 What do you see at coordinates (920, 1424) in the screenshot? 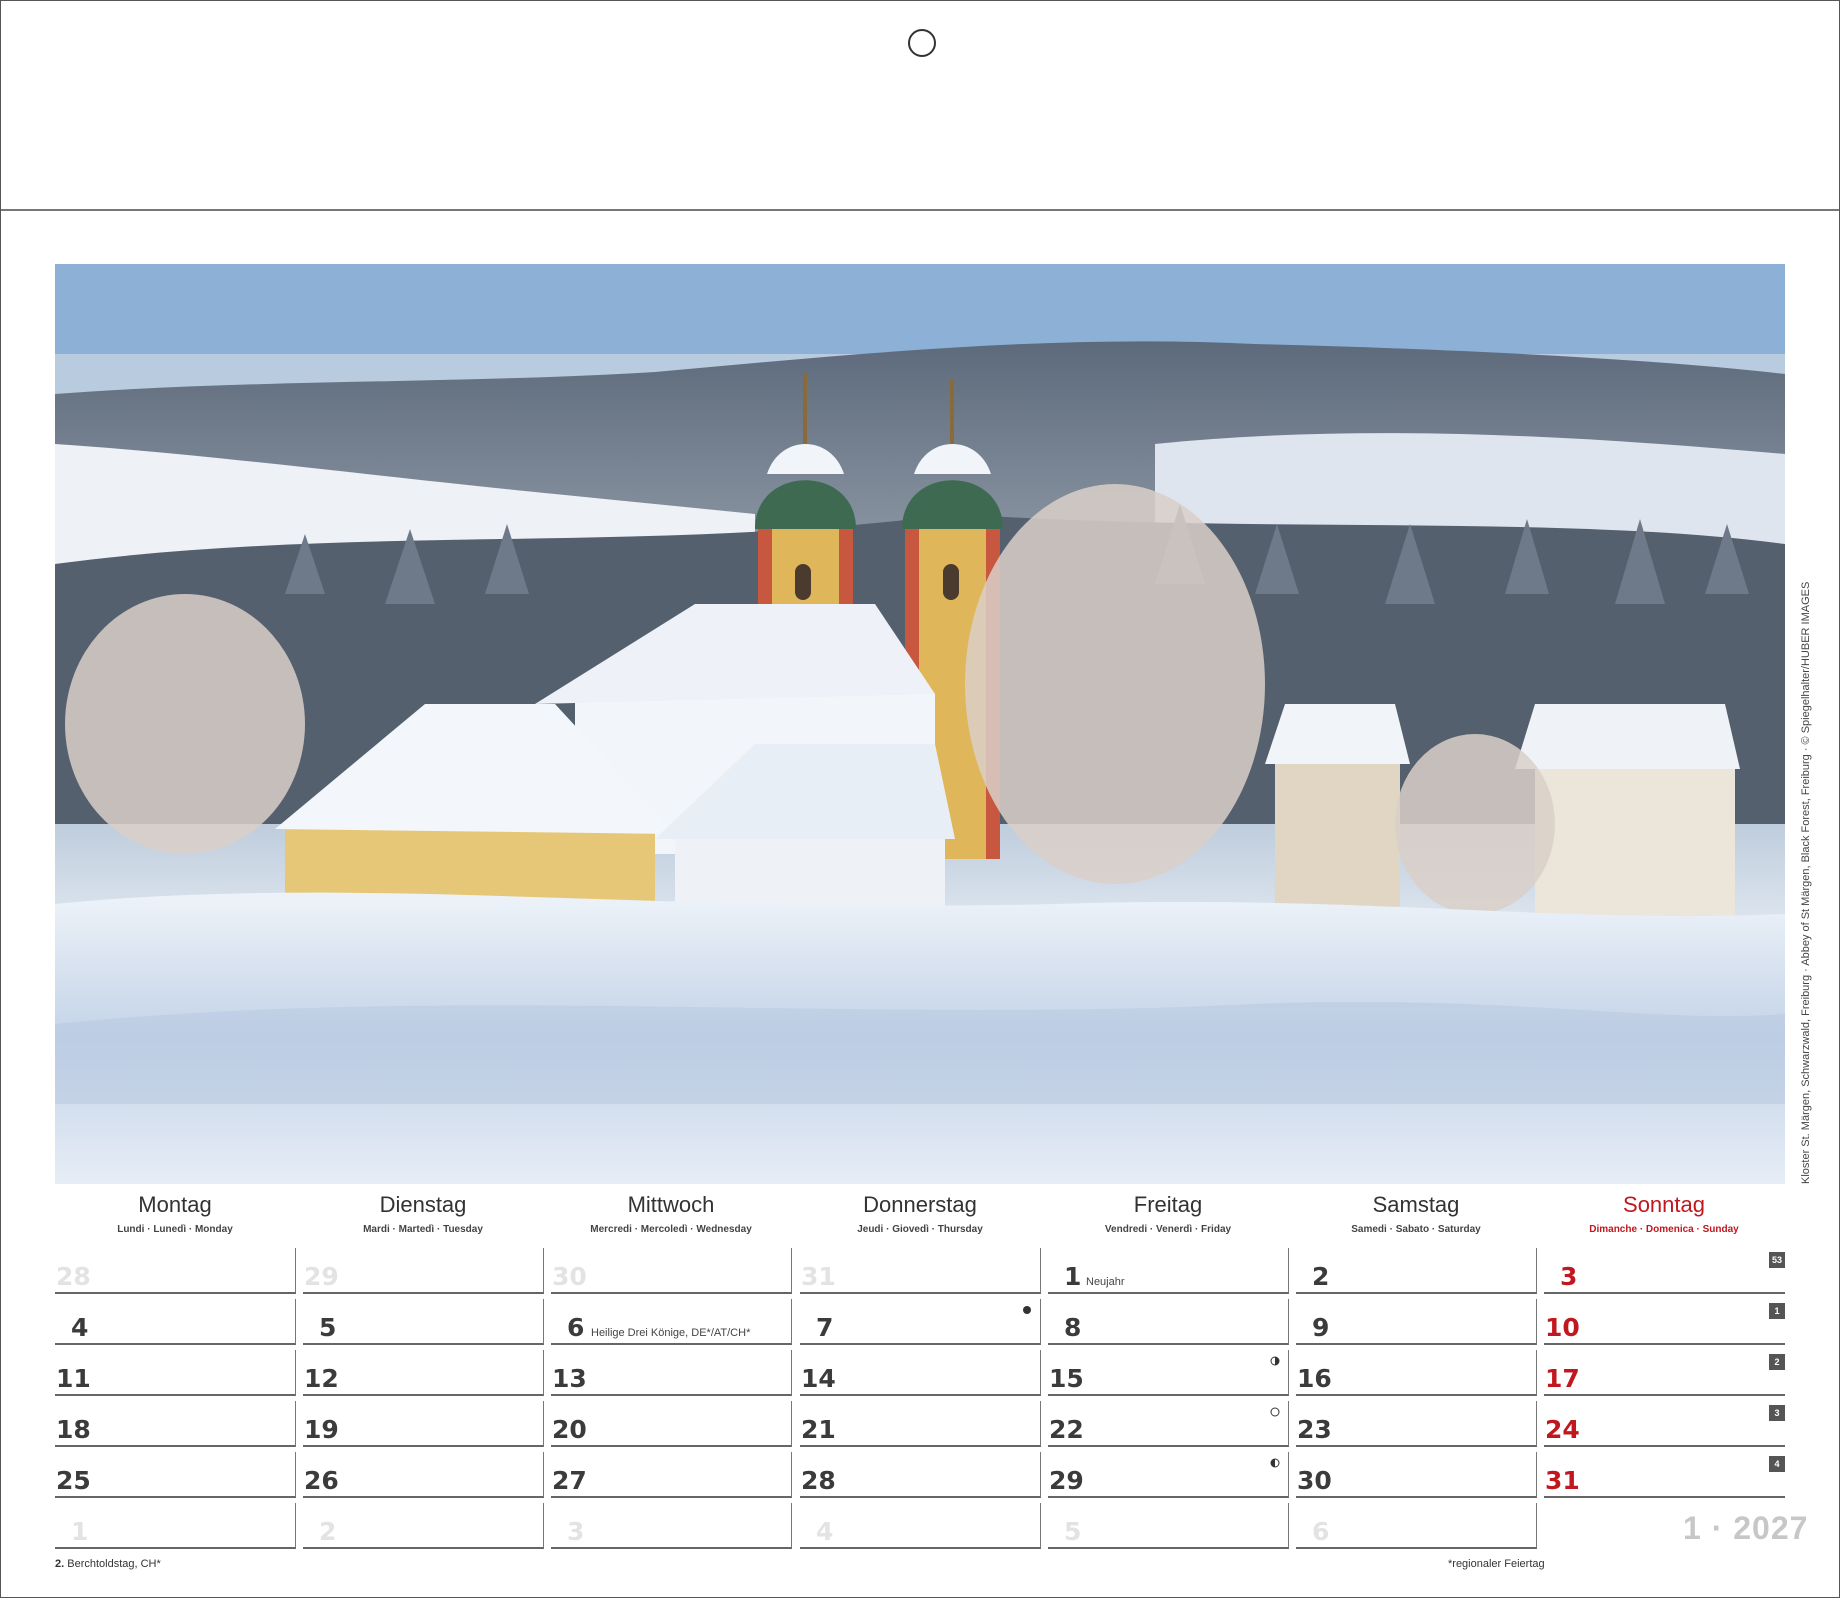
I see `day-cell: 21` at bounding box center [920, 1424].